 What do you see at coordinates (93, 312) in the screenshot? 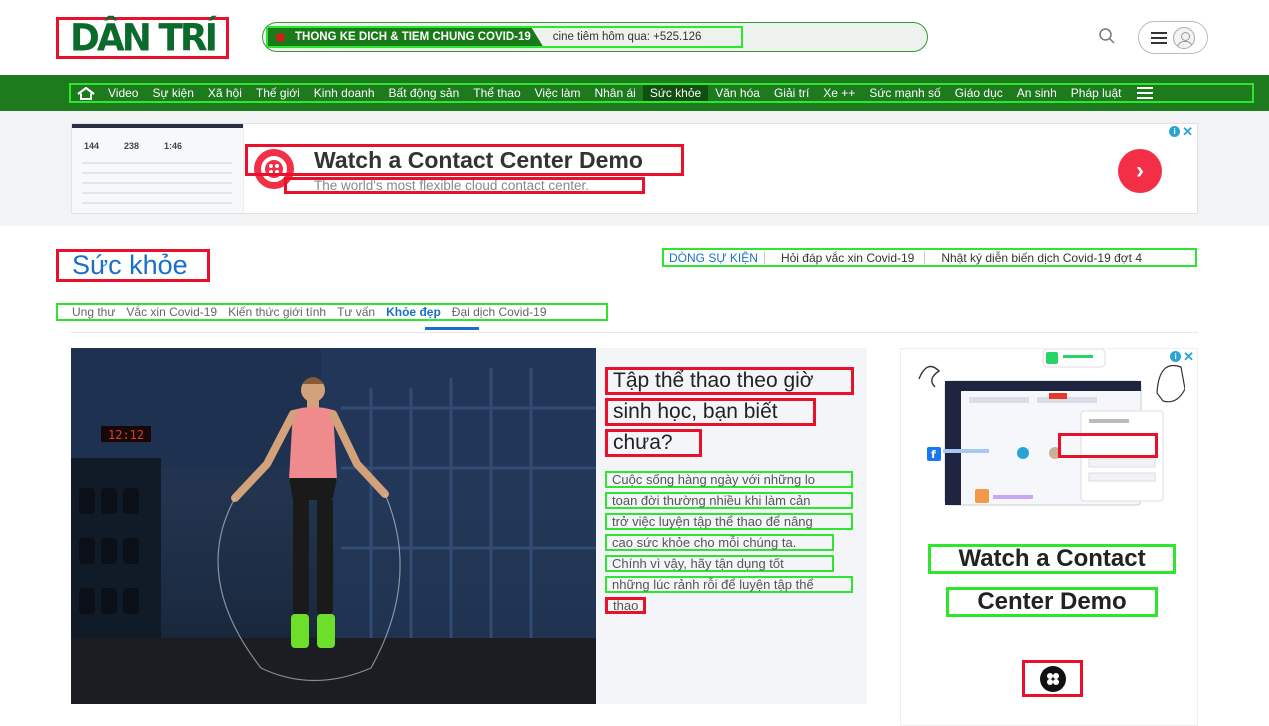
I see `subtab: Ung thư` at bounding box center [93, 312].